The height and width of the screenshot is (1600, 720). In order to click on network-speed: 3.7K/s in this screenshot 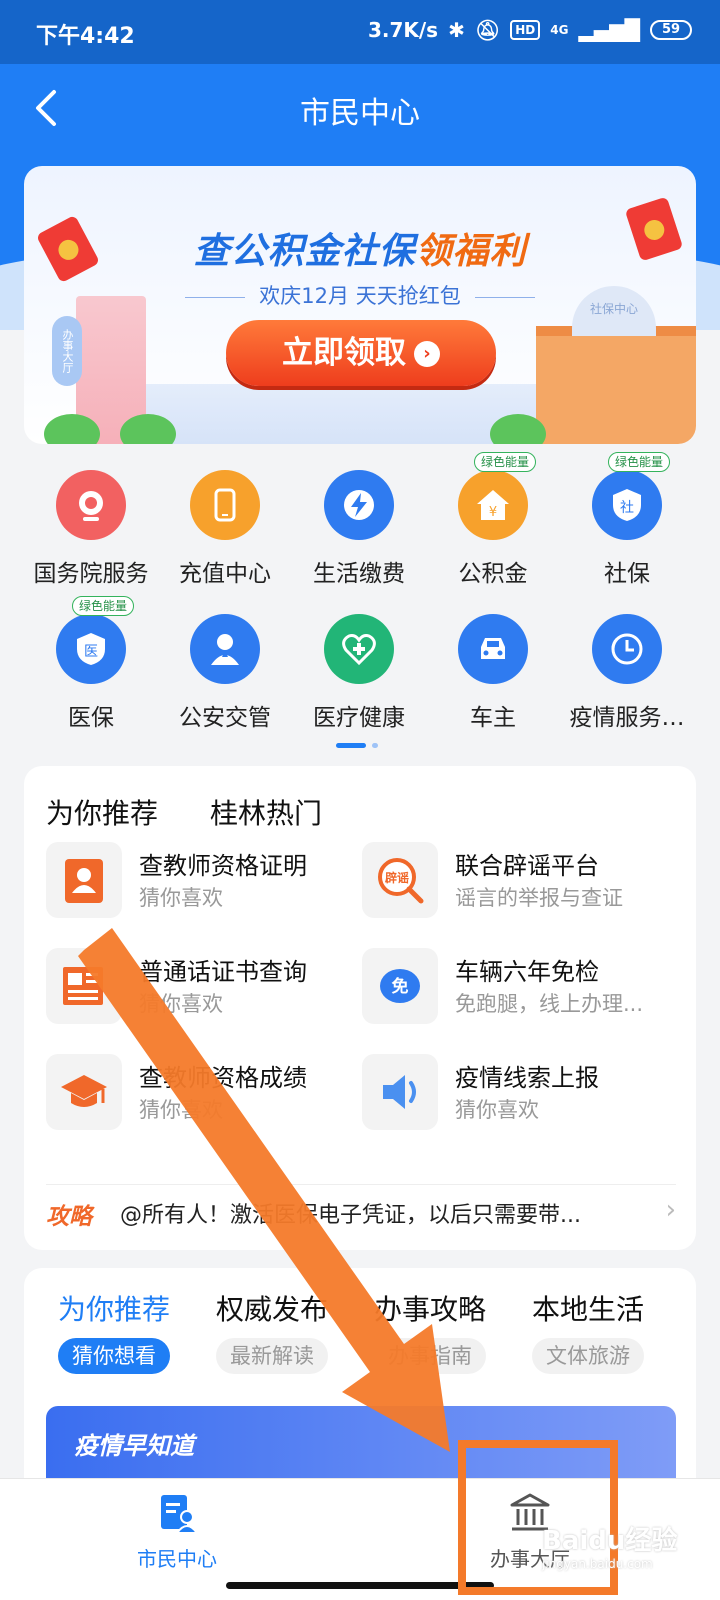, I will do `click(403, 30)`.